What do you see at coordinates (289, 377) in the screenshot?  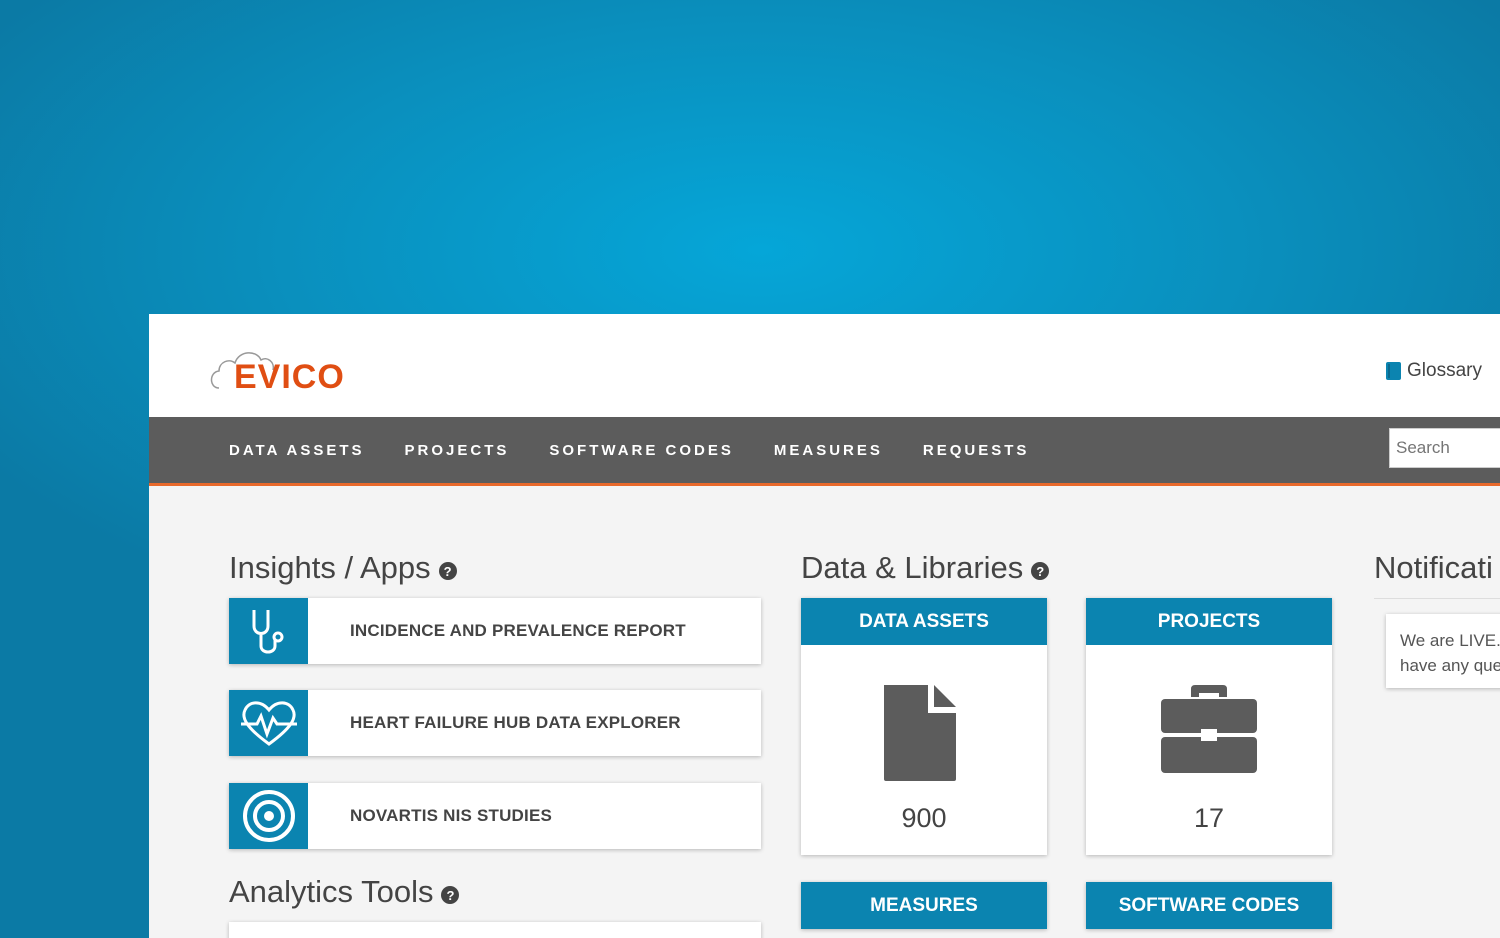 I see `logo-wordmark: EVICO` at bounding box center [289, 377].